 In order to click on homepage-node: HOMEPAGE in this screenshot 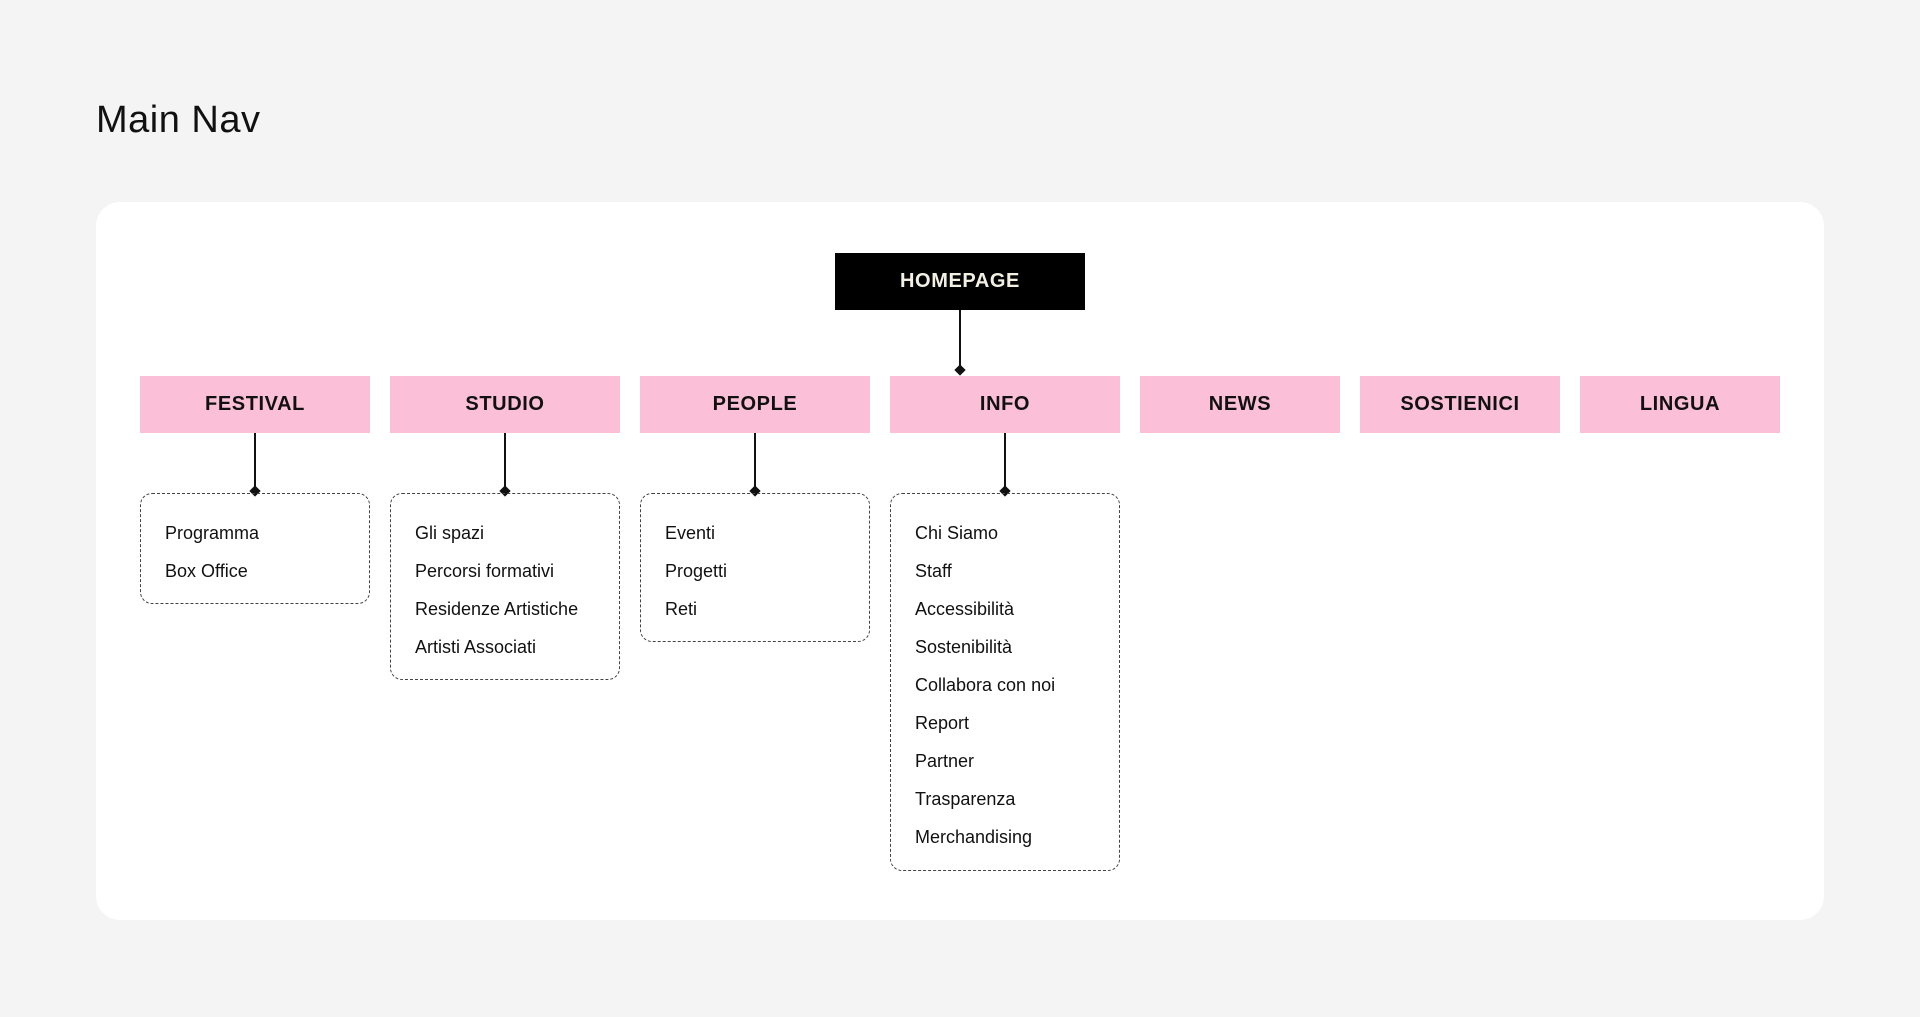, I will do `click(960, 281)`.